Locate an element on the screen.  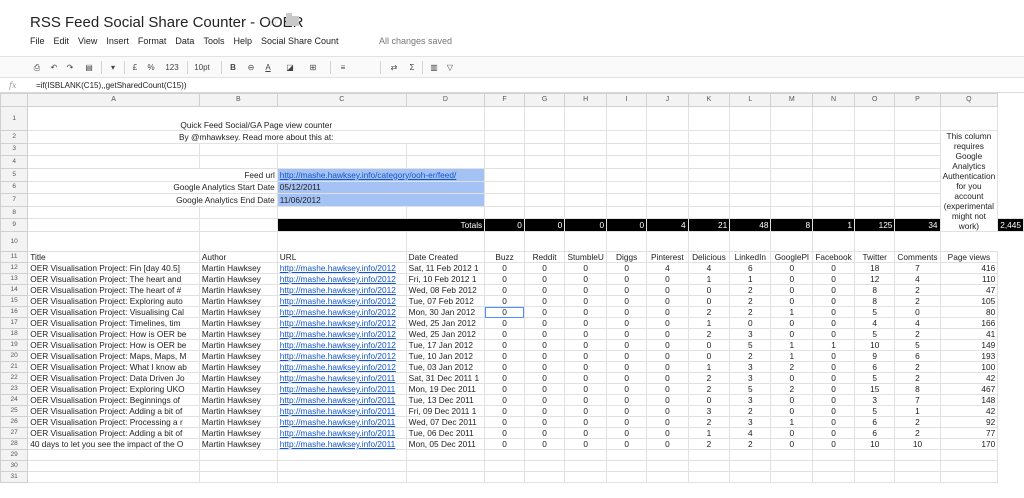
cell: 5 is located at coordinates (750, 345).